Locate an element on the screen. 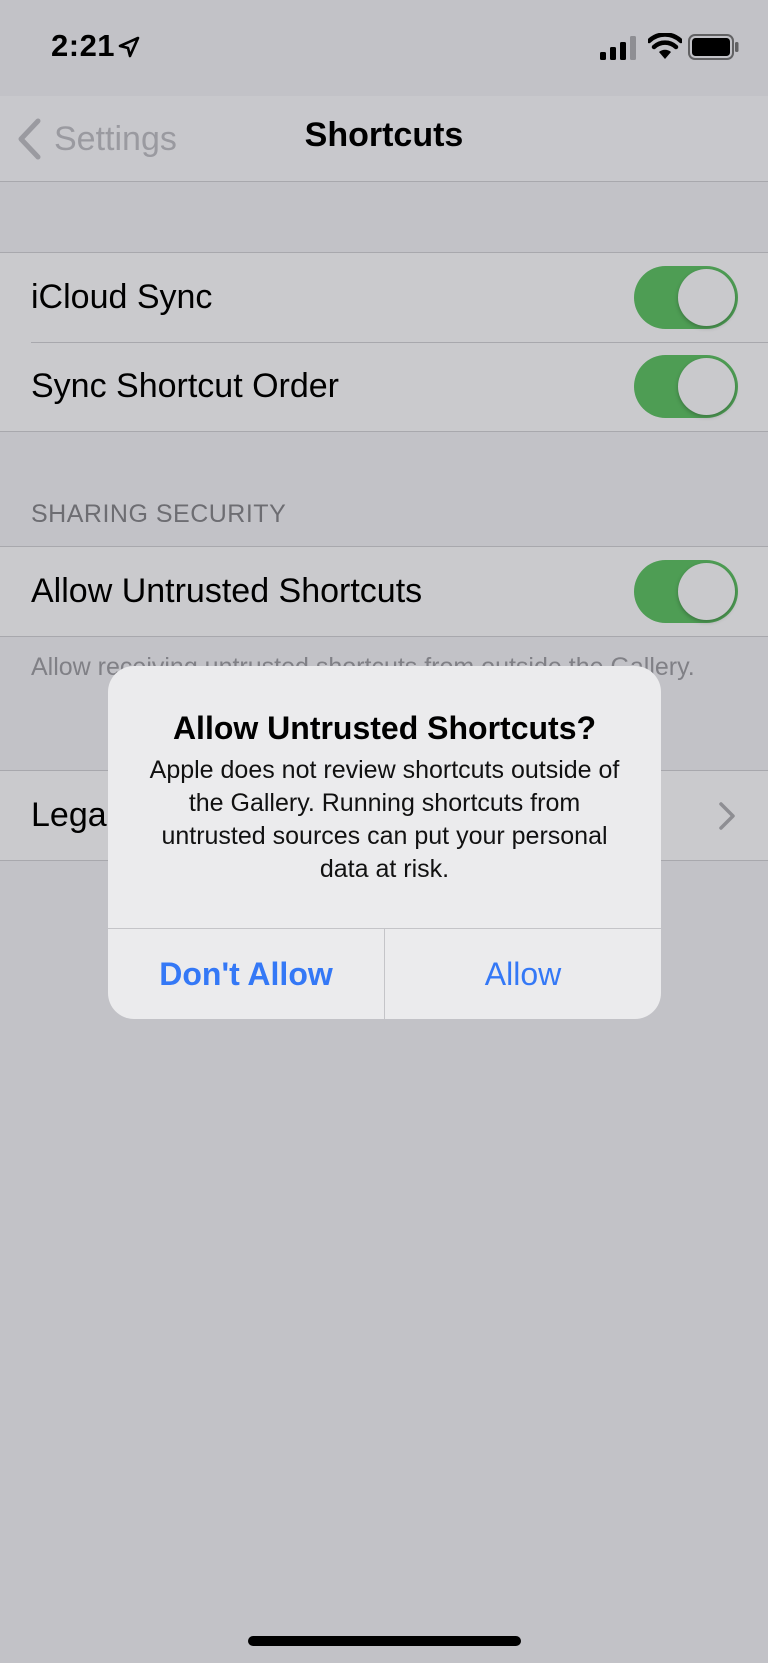  wifi-icon is located at coordinates (665, 46).